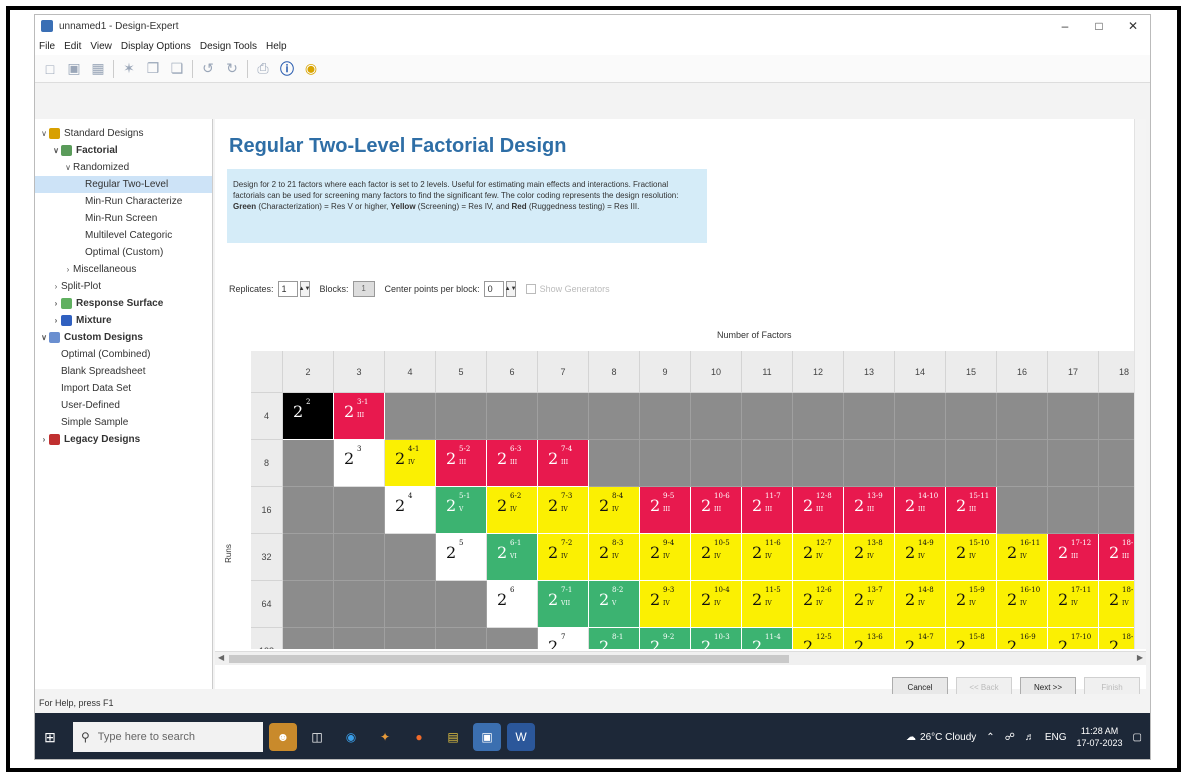  What do you see at coordinates (385, 737) in the screenshot?
I see `pinned-app-icon: ✦` at bounding box center [385, 737].